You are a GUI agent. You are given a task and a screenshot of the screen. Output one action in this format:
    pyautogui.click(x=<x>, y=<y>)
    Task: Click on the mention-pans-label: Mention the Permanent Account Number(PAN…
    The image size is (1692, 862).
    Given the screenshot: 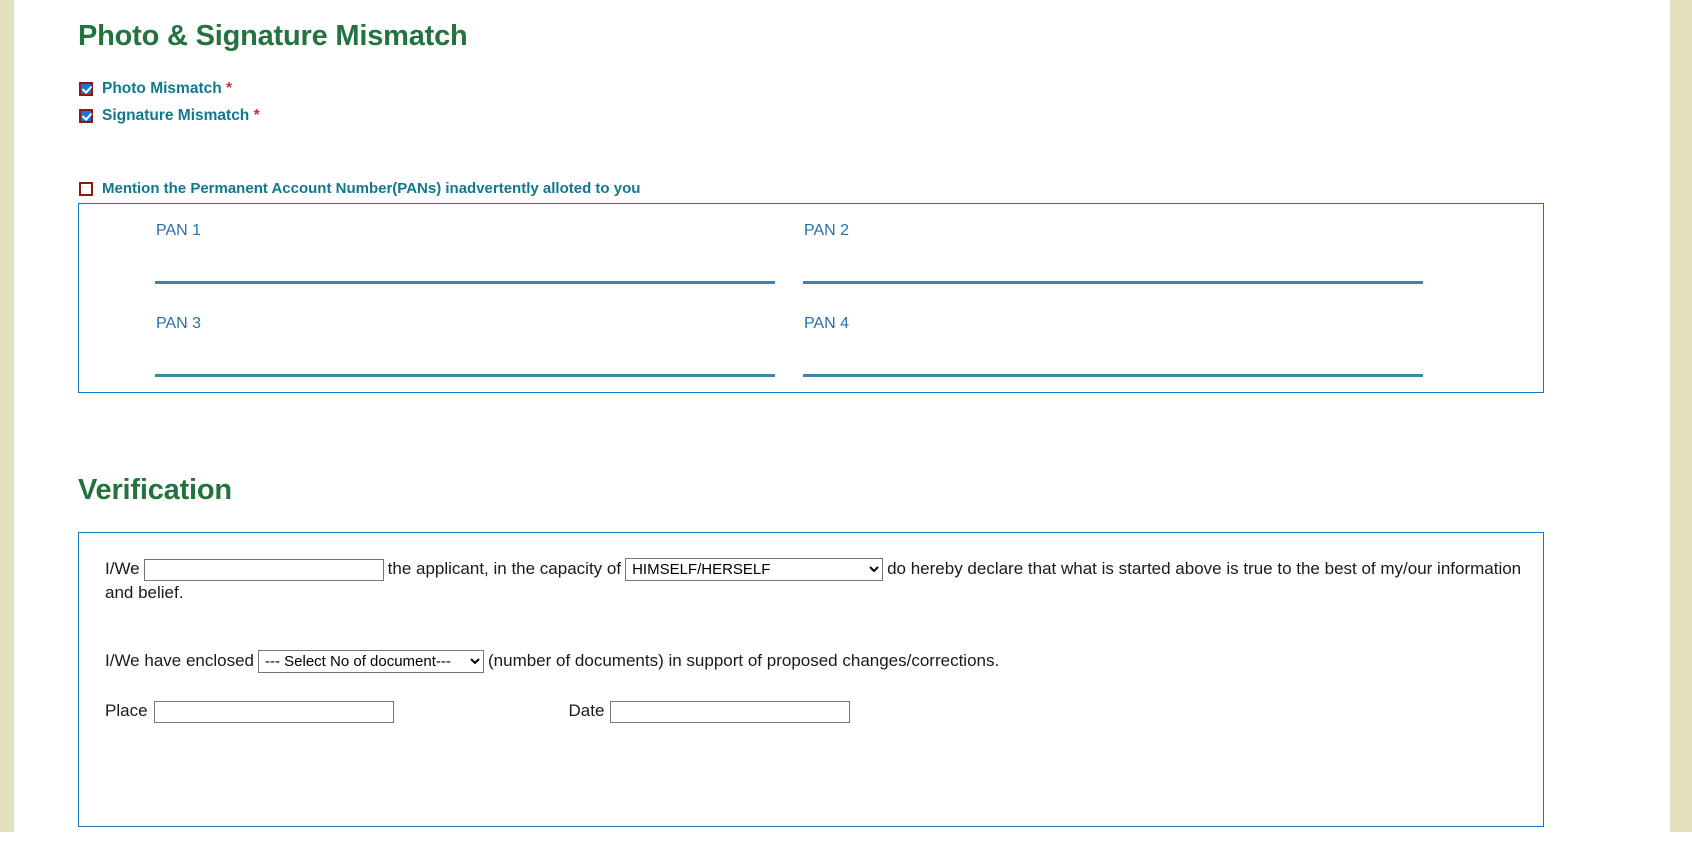 What is the action you would take?
    pyautogui.click(x=371, y=188)
    